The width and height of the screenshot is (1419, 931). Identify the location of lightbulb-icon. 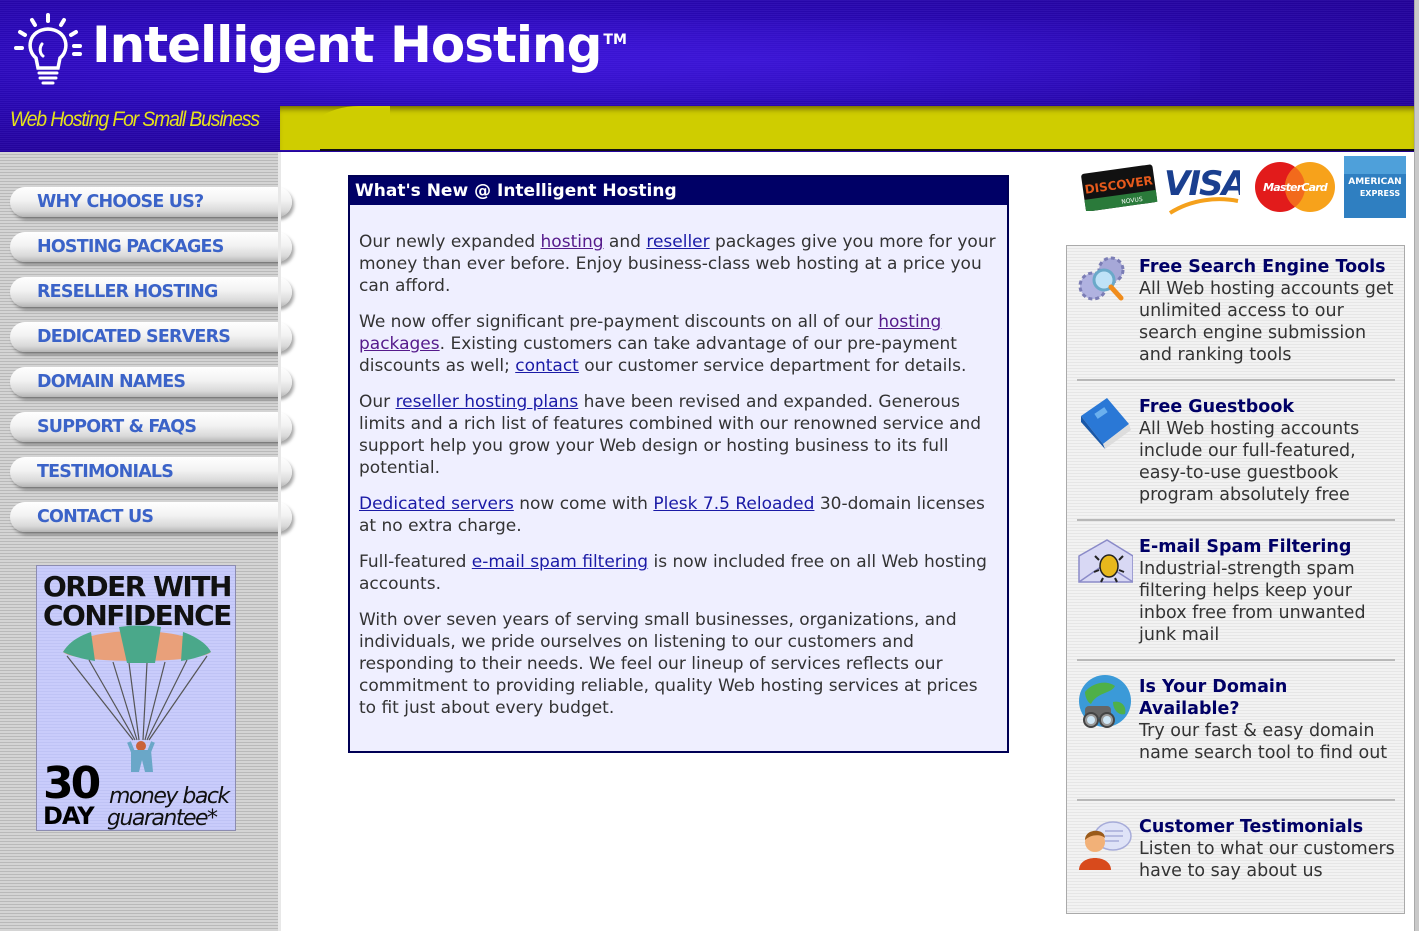
(48, 49).